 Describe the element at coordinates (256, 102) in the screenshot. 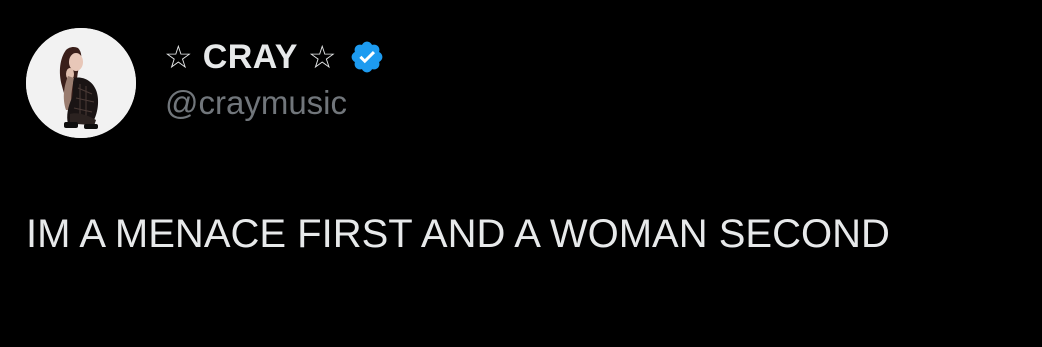

I see `author-handle: @craymusic` at that location.